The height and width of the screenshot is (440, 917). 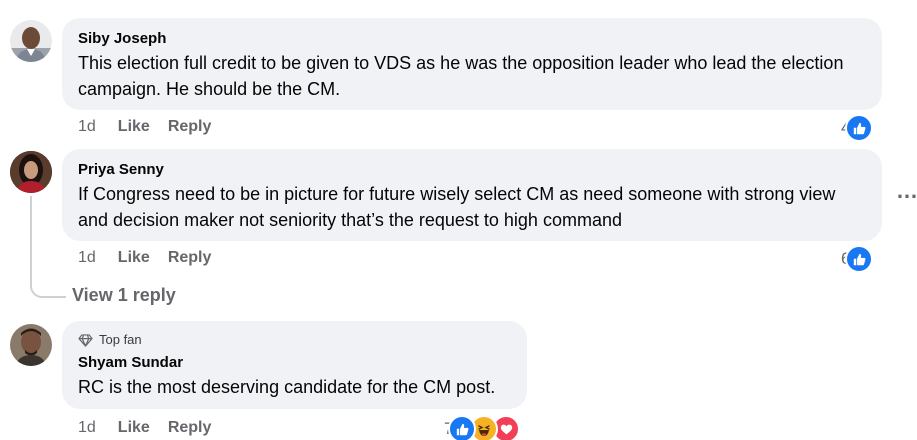 I want to click on top-fan-label: Top fan, so click(x=120, y=339).